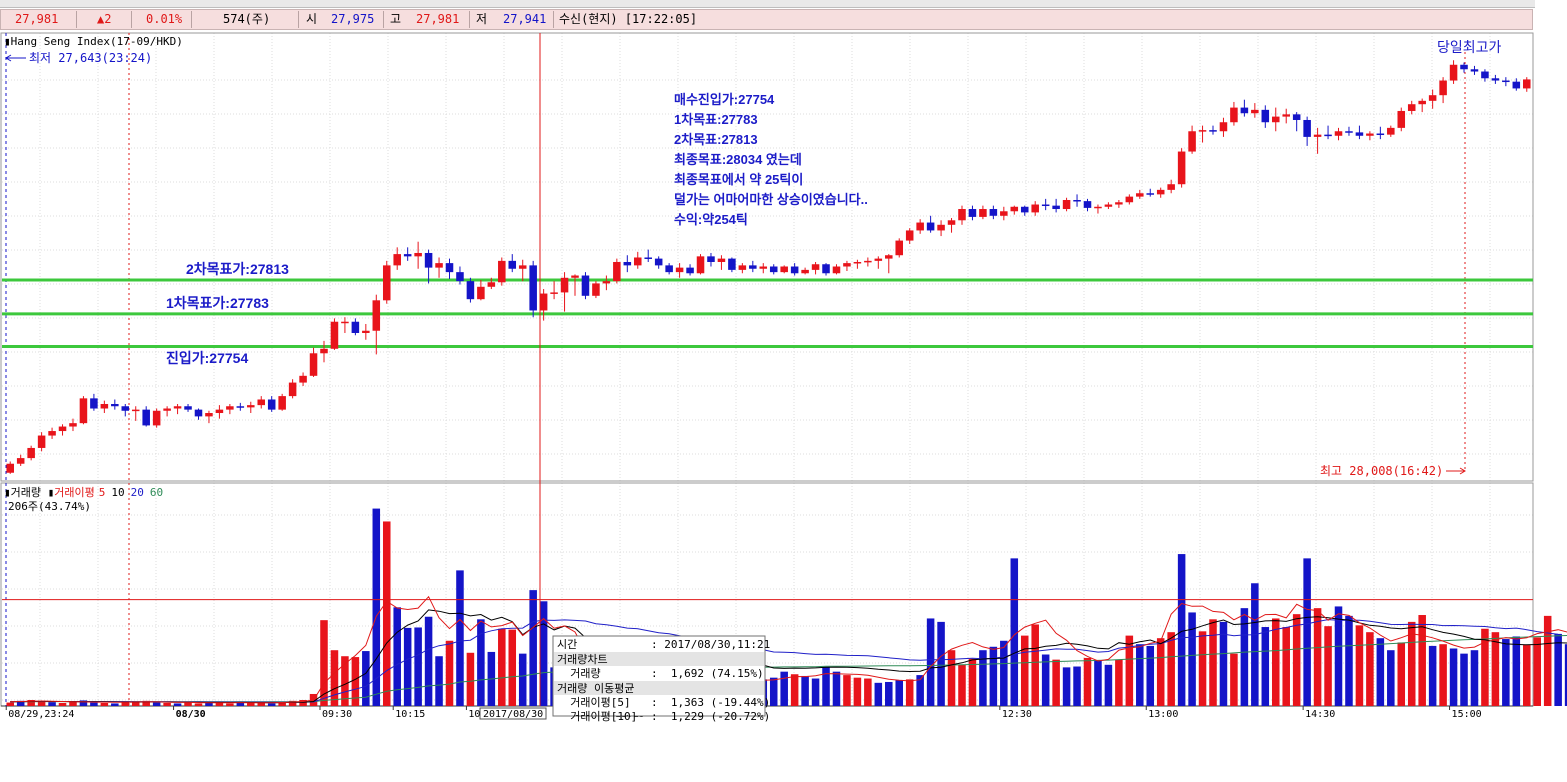 The image size is (1567, 782). Describe the element at coordinates (93, 41) in the screenshot. I see `price-panel-title: ▮Hang Seng Index(17-09/HKD)` at that location.